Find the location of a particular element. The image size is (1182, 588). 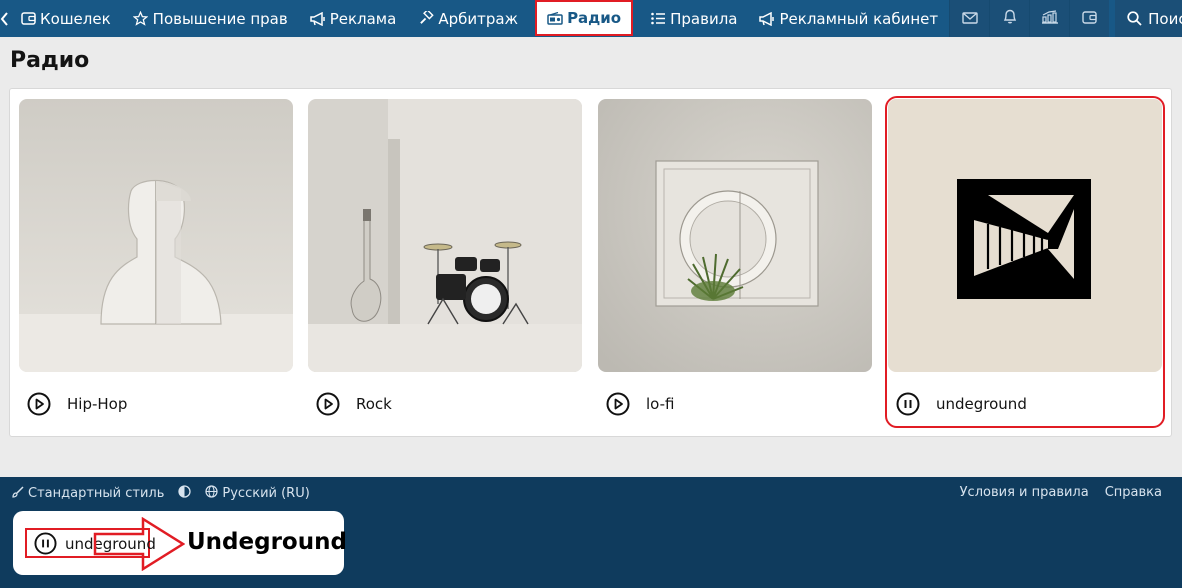

nav-right-group: Поиск is located at coordinates (1065, 18).